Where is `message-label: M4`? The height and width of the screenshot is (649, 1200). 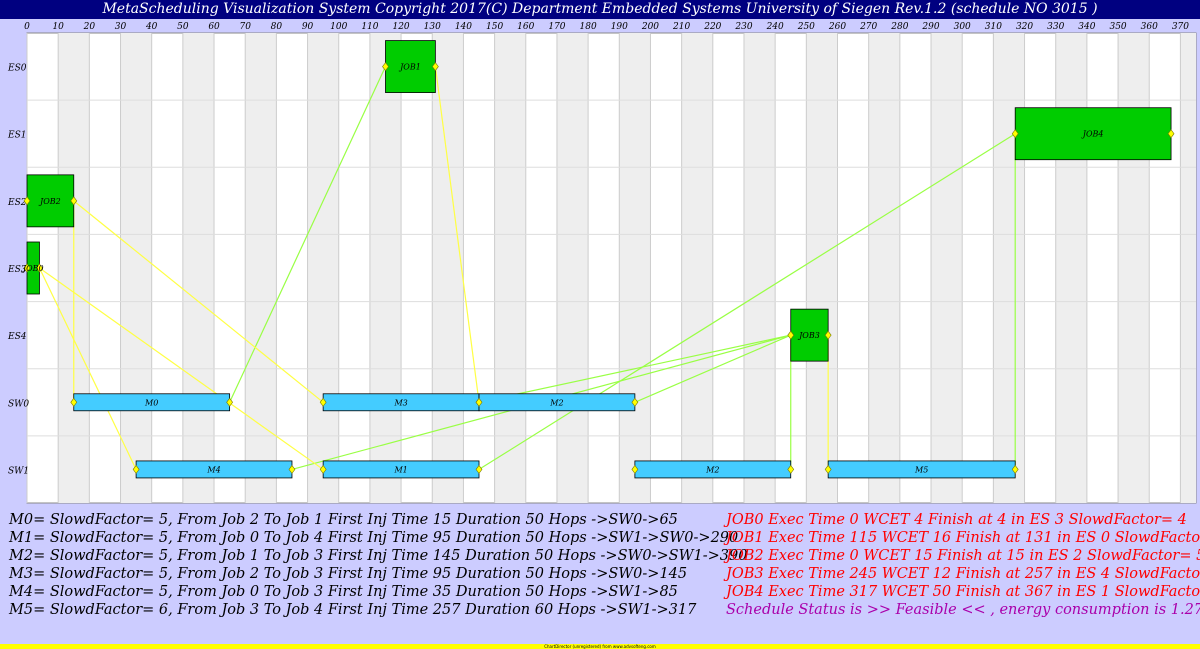 message-label: M4 is located at coordinates (213, 469).